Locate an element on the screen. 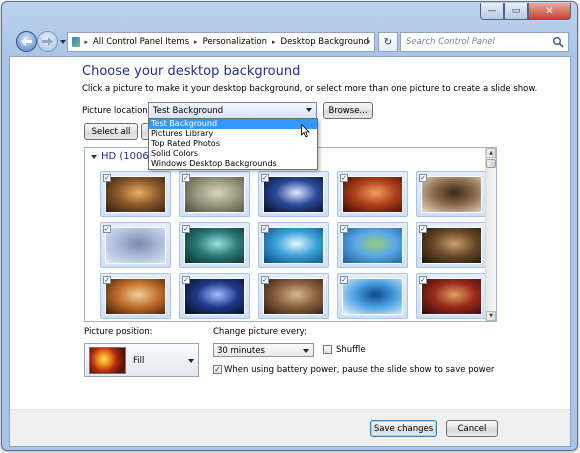 The width and height of the screenshot is (580, 453). breadcrumb-desktop-background: Desktop Background is located at coordinates (325, 42).